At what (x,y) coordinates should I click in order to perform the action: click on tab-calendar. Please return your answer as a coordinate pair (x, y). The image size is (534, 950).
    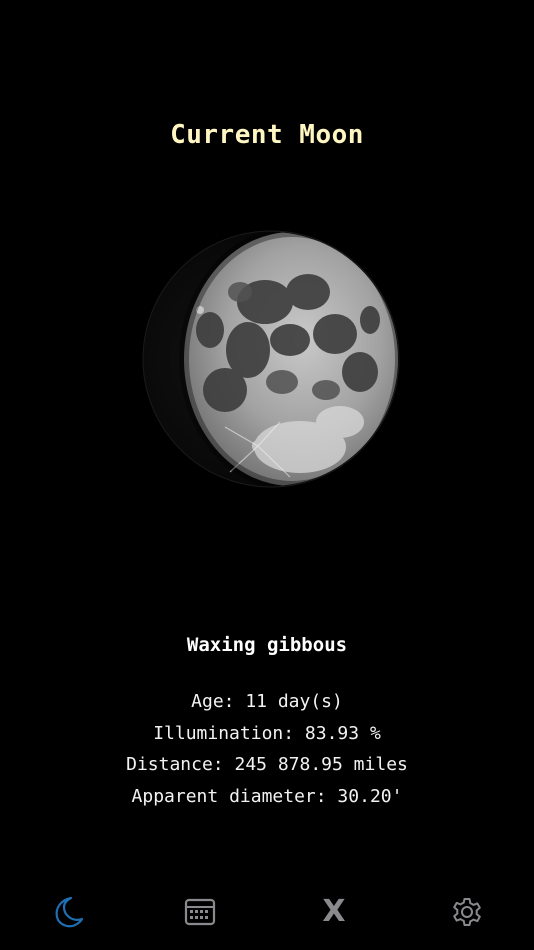
    Looking at the image, I should click on (200, 912).